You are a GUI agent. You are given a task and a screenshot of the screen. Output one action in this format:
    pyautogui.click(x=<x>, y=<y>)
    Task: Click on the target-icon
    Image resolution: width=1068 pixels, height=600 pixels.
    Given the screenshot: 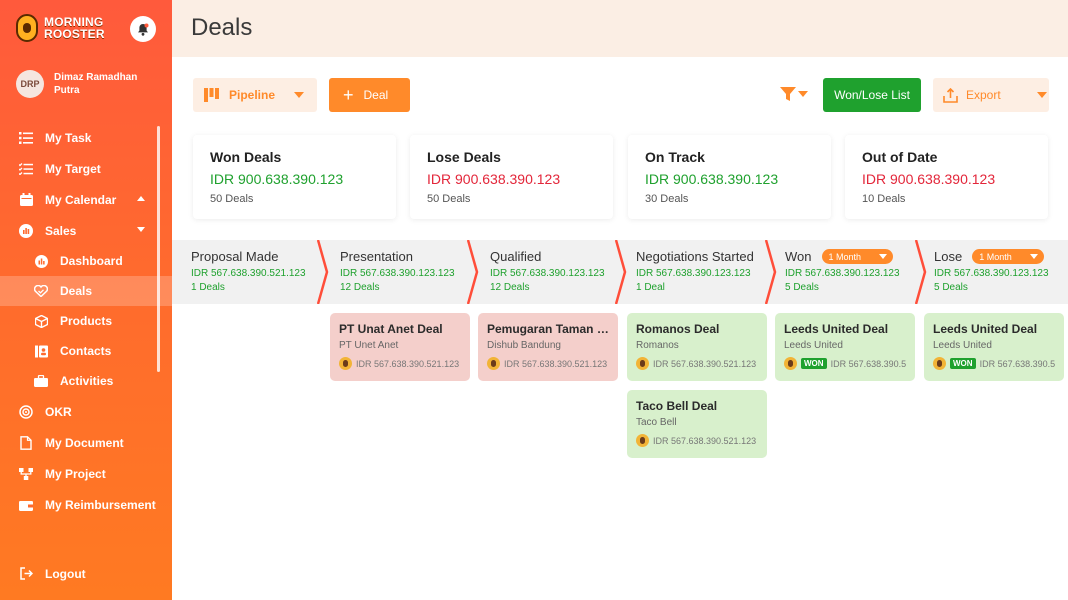 What is the action you would take?
    pyautogui.click(x=26, y=411)
    